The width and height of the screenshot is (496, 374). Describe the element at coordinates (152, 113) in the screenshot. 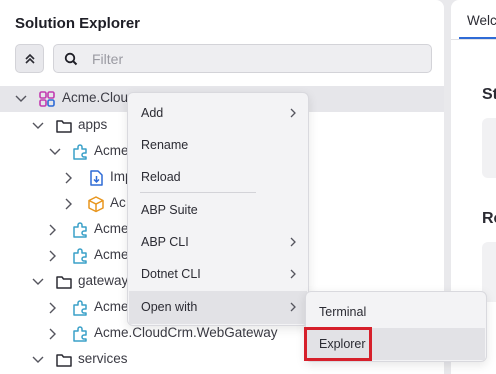

I see `menu-item-label: Add` at that location.